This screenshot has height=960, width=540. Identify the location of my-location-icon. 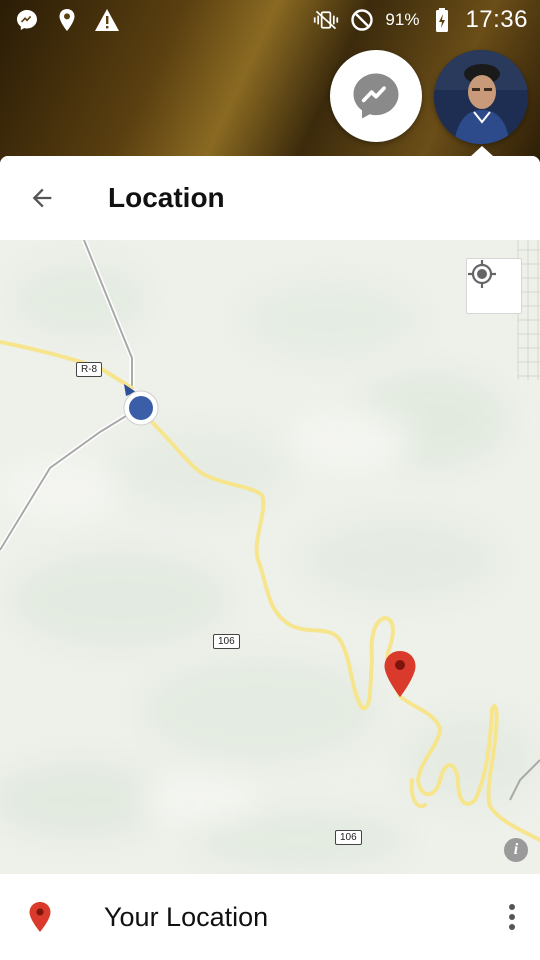
(482, 274).